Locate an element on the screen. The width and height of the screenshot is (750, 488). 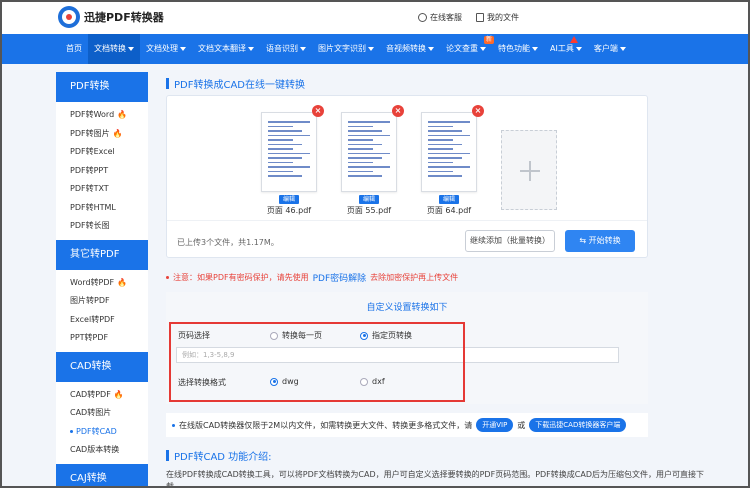
convert-icon: ⇆ is located at coordinates (584, 240).